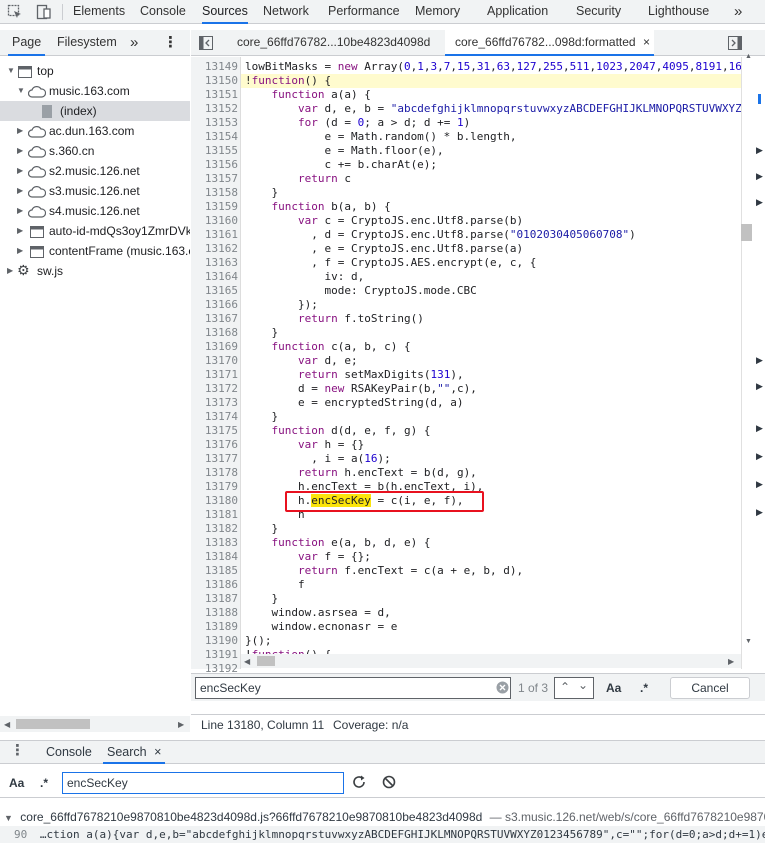 This screenshot has width=765, height=843. Describe the element at coordinates (170, 43) in the screenshot. I see `navigator-menu-button: ⋮` at that location.